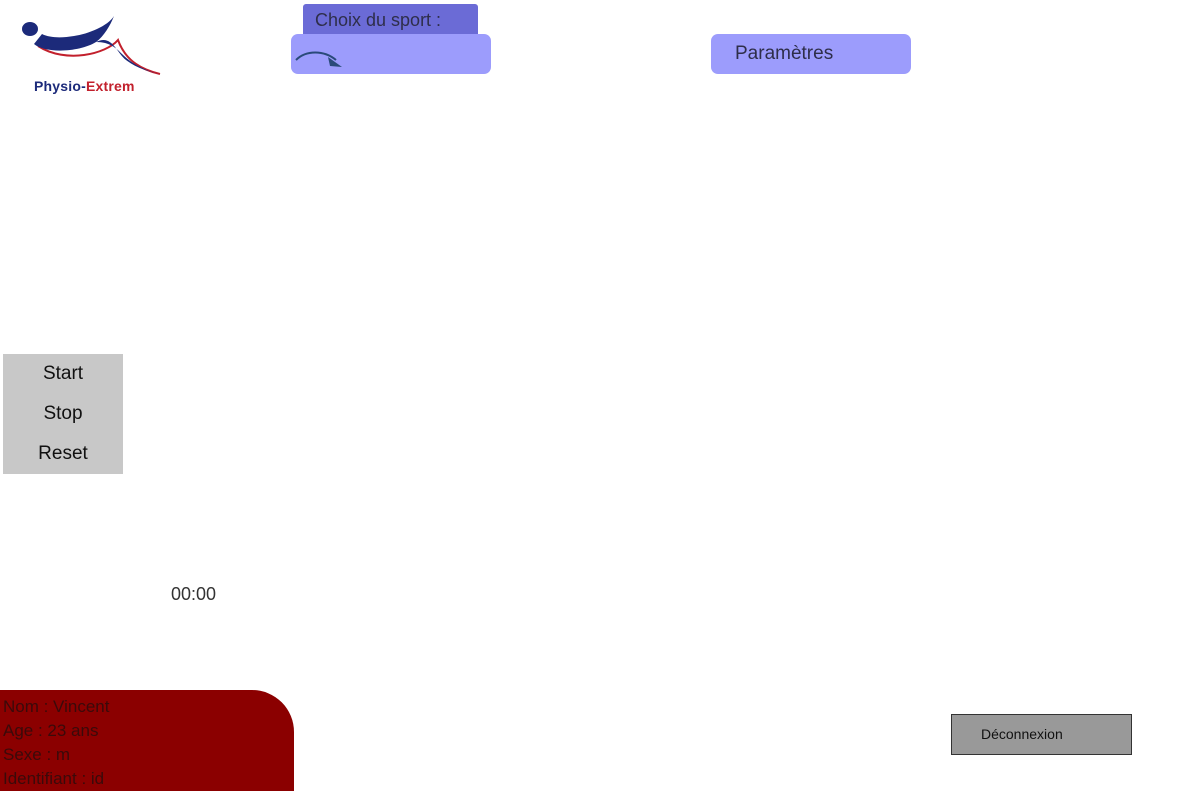 Image resolution: width=1184 pixels, height=791 pixels. What do you see at coordinates (390, 20) in the screenshot?
I see `sport-choice-label: Choix du sport :` at bounding box center [390, 20].